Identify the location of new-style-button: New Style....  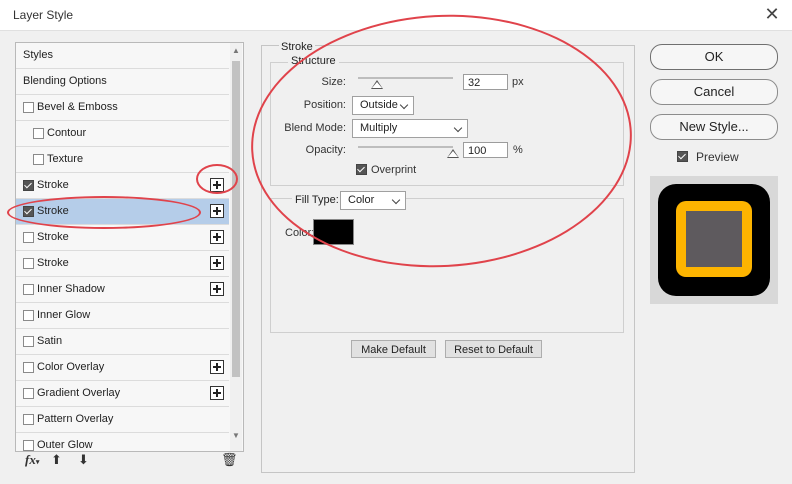
(714, 127).